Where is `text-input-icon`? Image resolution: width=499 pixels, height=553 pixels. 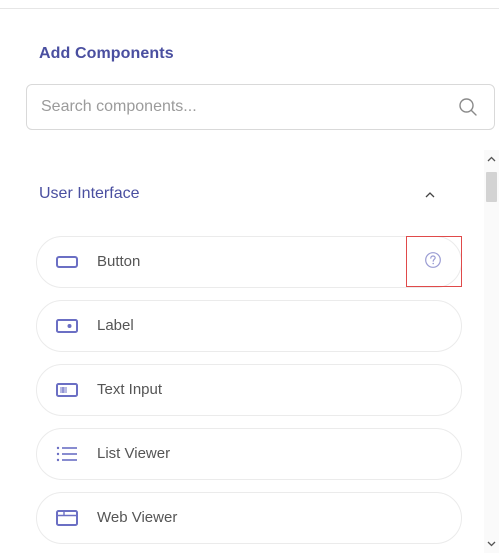 text-input-icon is located at coordinates (67, 390).